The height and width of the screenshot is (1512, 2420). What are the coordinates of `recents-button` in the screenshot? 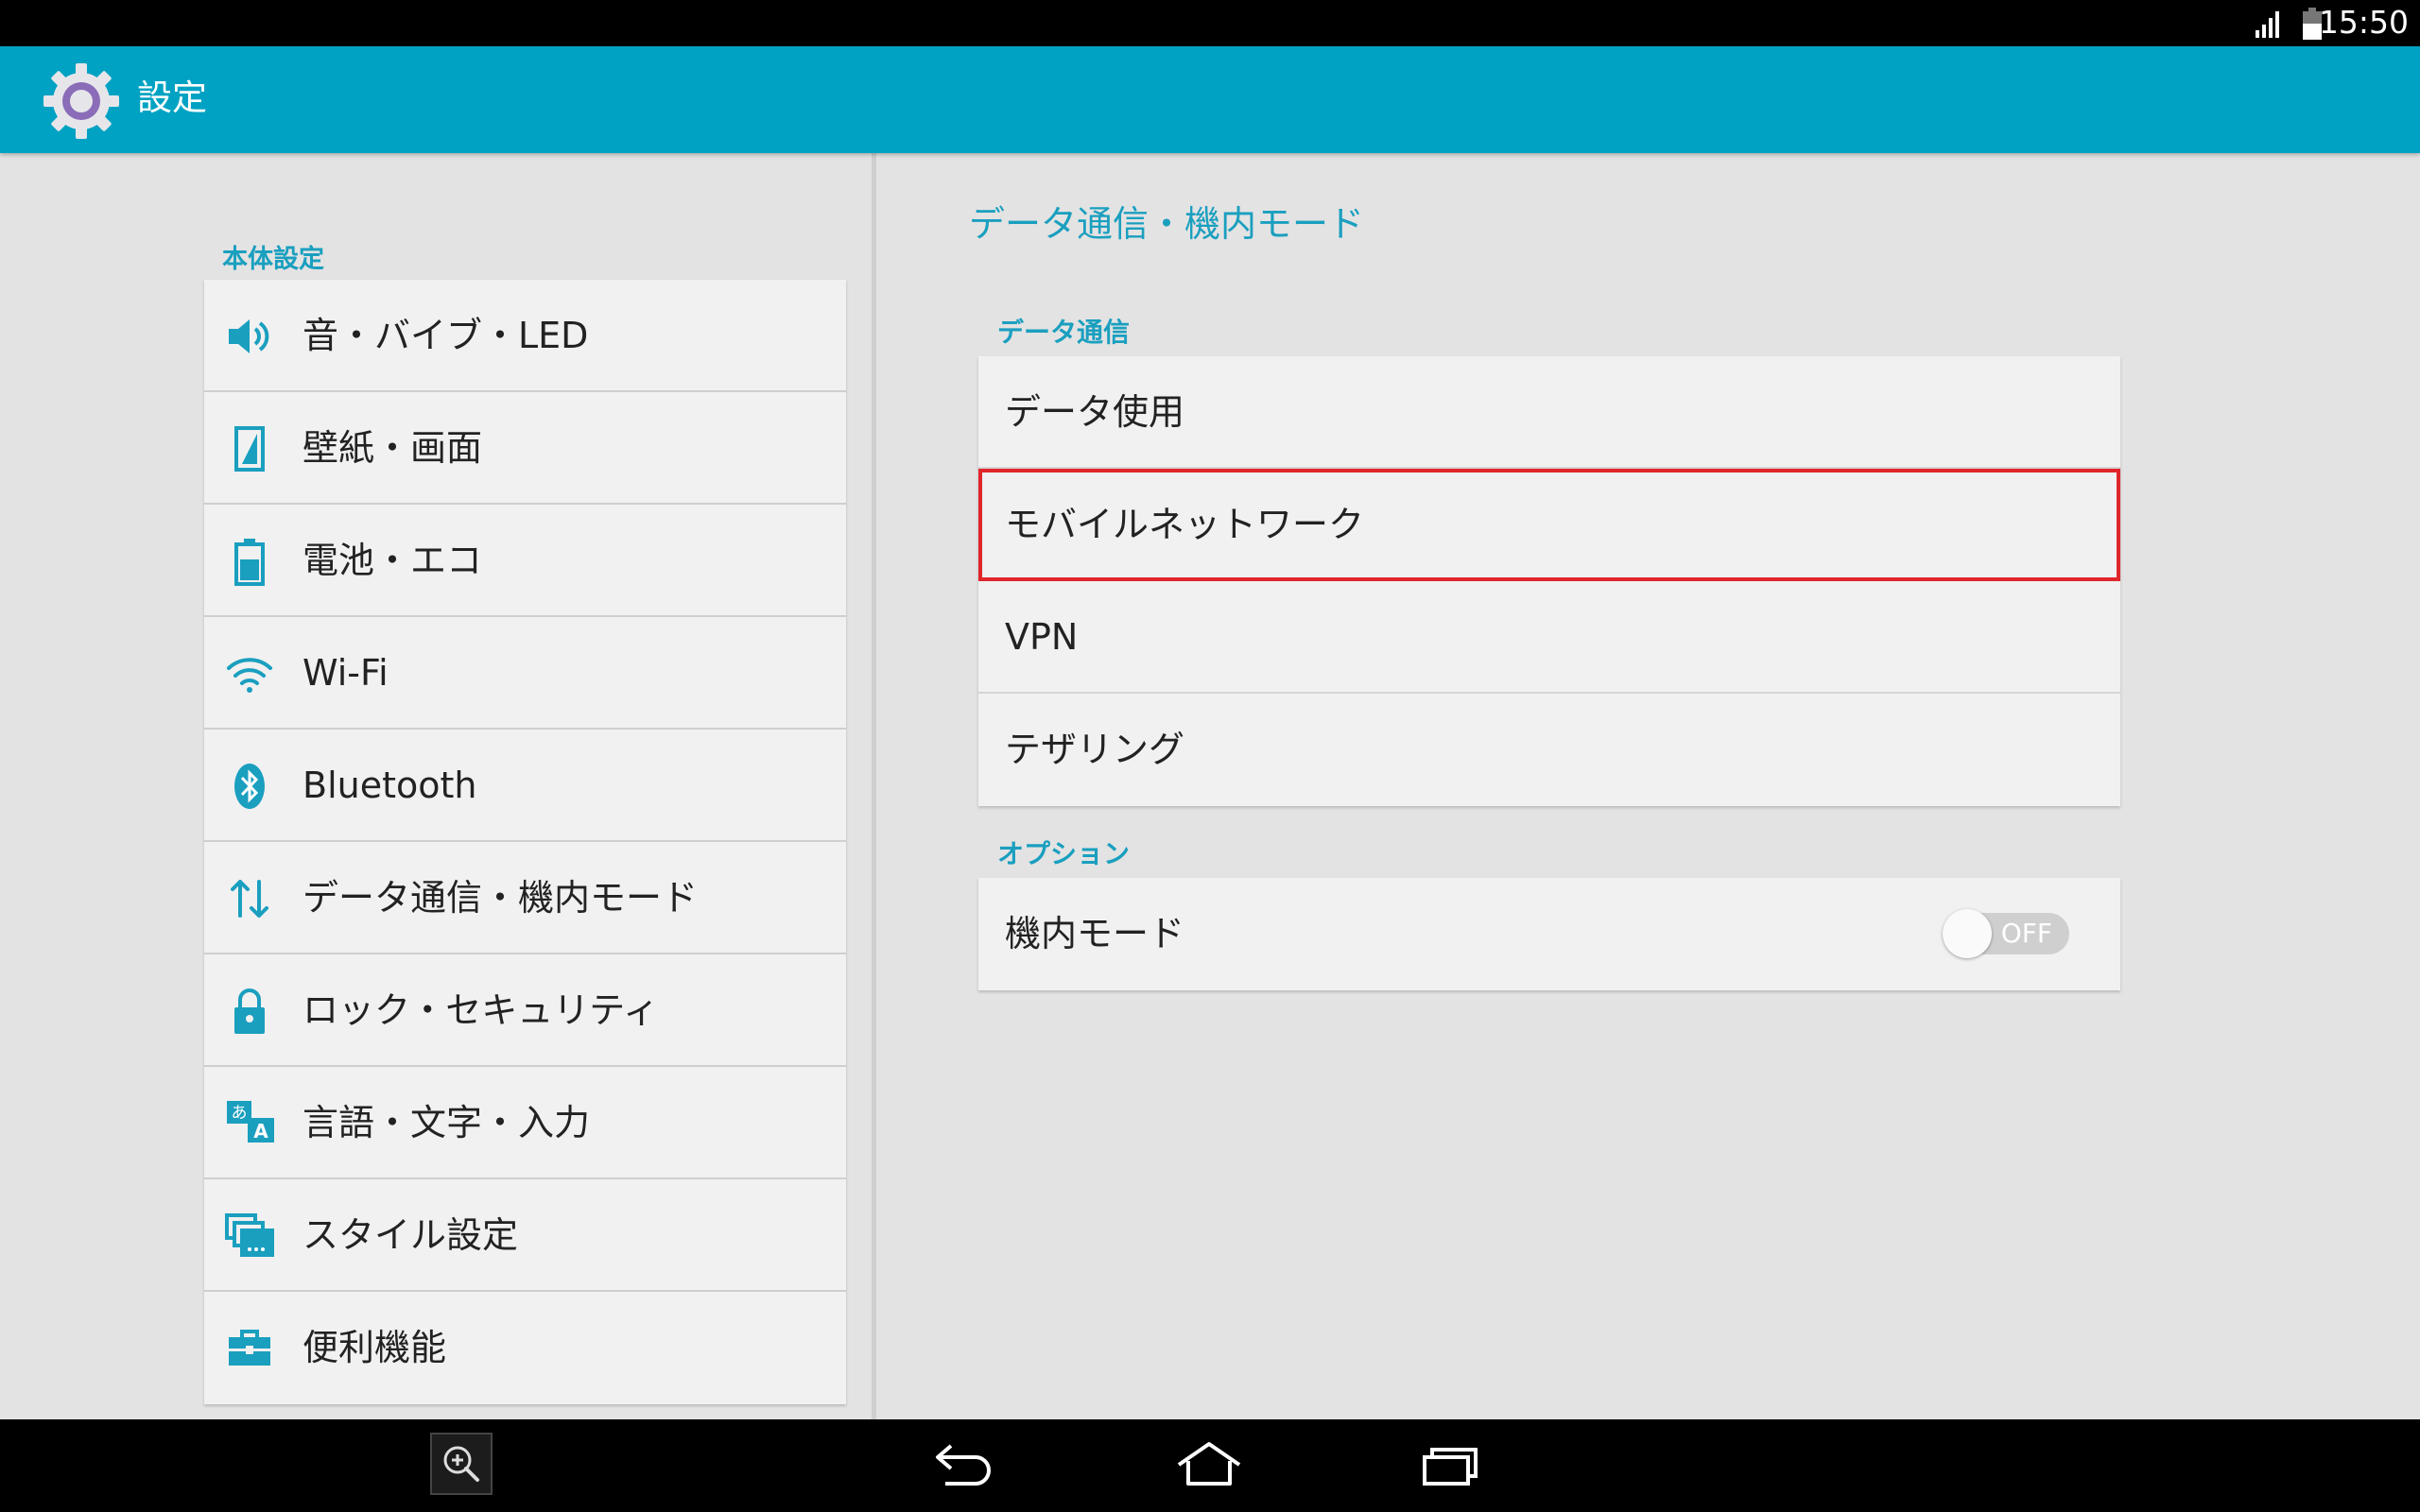 It's located at (1452, 1465).